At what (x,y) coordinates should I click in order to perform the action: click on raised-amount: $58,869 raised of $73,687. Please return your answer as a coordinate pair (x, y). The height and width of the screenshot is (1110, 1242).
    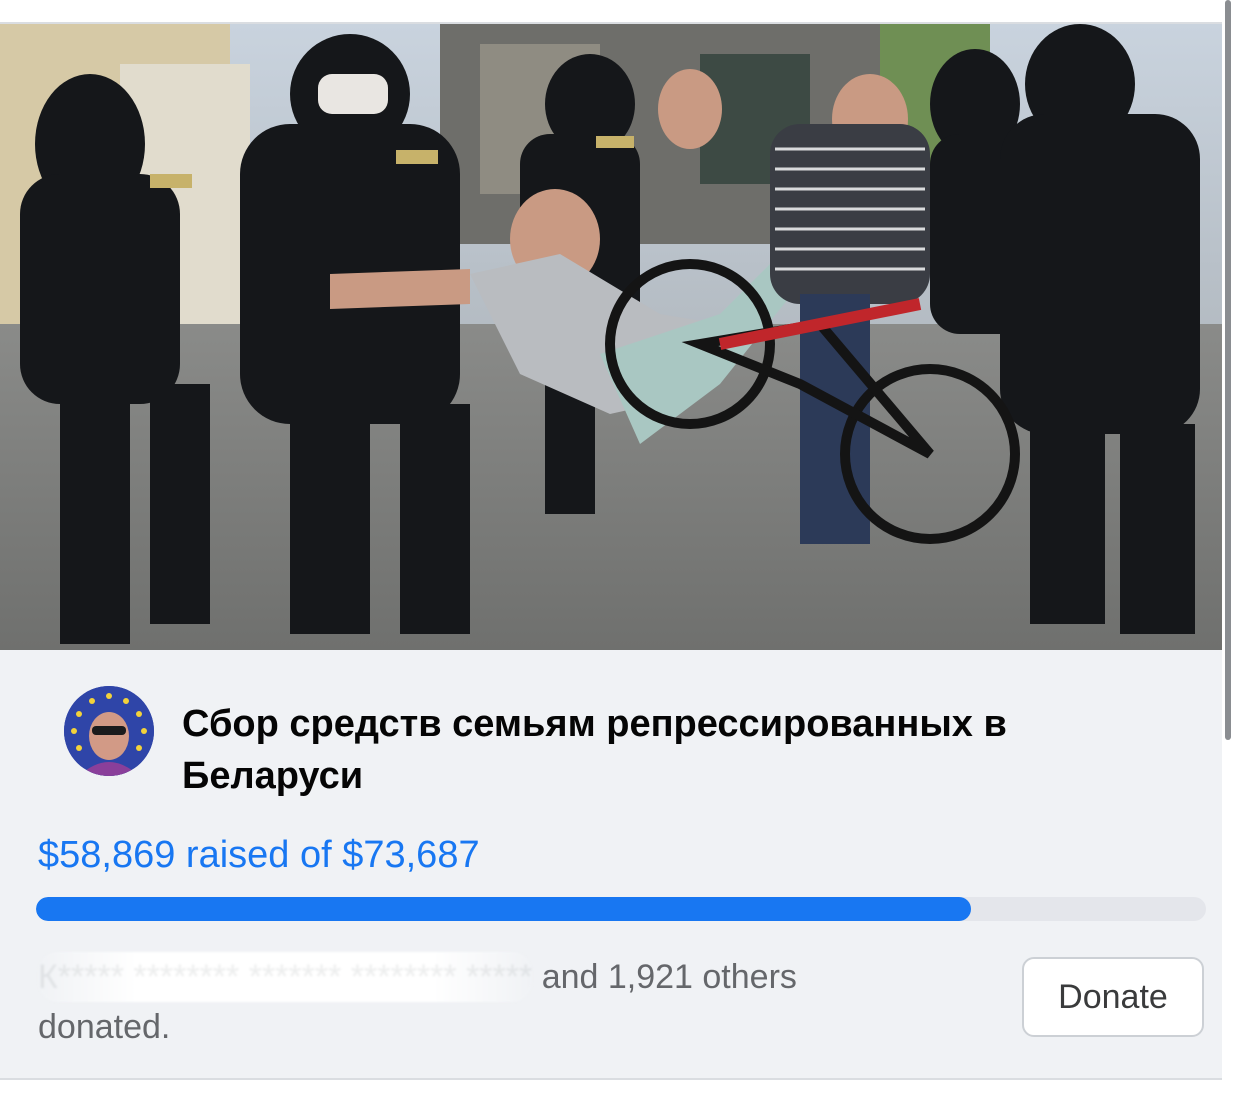
    Looking at the image, I should click on (259, 855).